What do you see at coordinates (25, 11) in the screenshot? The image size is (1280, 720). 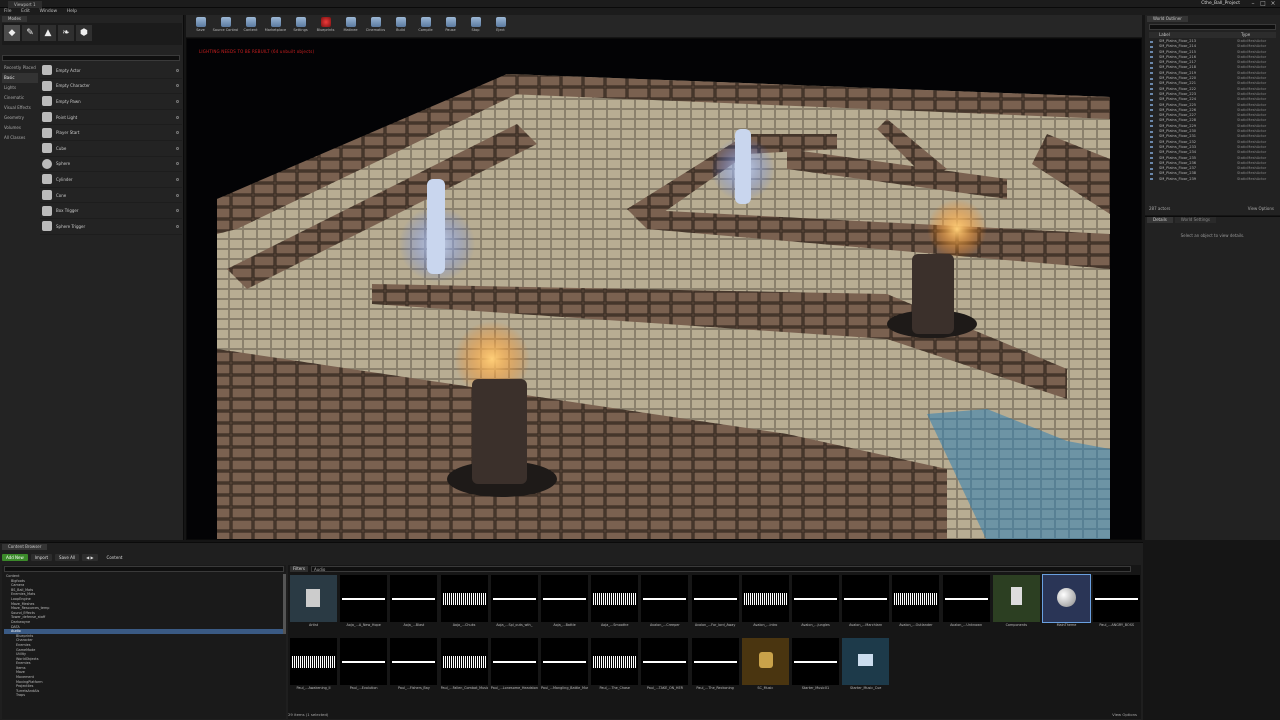 I see `menu-edit: Edit` at bounding box center [25, 11].